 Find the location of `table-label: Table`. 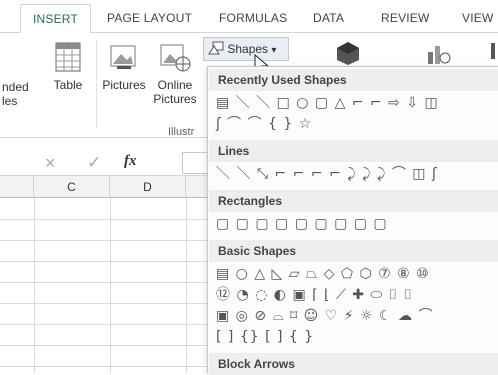

table-label: Table is located at coordinates (68, 85).